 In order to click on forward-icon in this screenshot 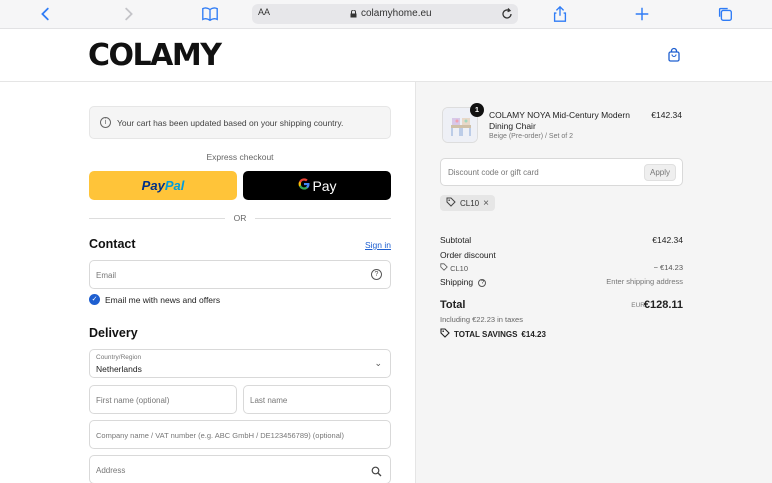, I will do `click(128, 14)`.